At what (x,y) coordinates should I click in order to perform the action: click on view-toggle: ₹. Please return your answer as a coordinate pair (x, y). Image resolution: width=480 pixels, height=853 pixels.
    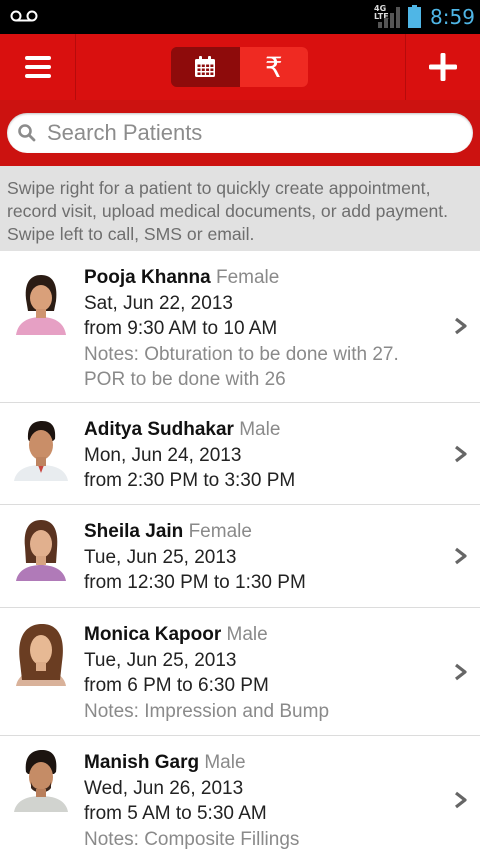
    Looking at the image, I should click on (239, 67).